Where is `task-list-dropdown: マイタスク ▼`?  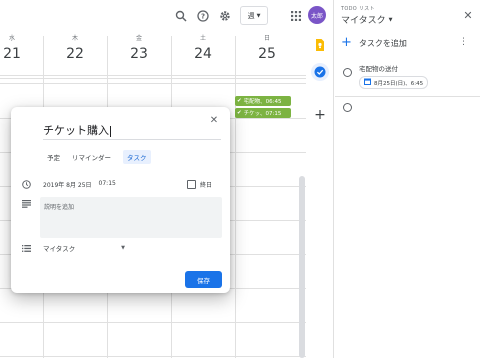
task-list-dropdown: マイタスク ▼ is located at coordinates (84, 248).